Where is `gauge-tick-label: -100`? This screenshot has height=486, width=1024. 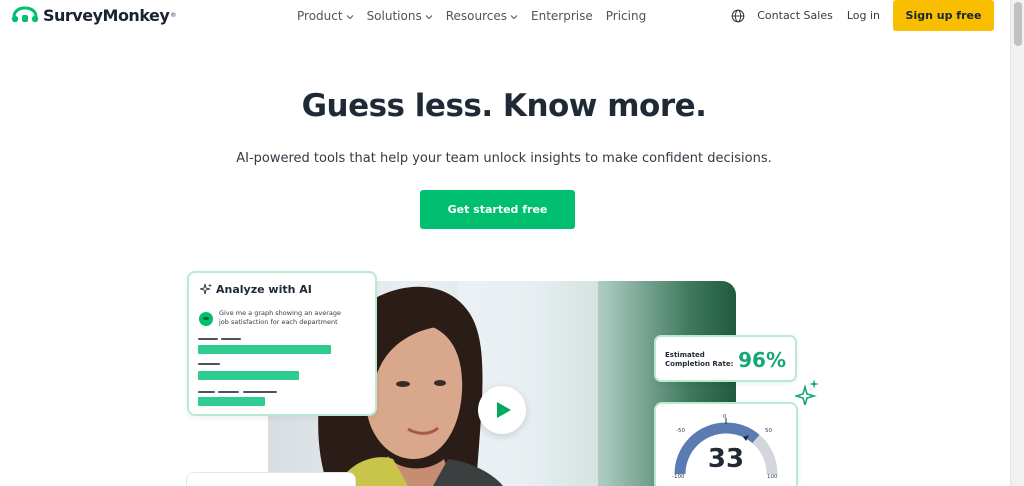 gauge-tick-label: -100 is located at coordinates (678, 477).